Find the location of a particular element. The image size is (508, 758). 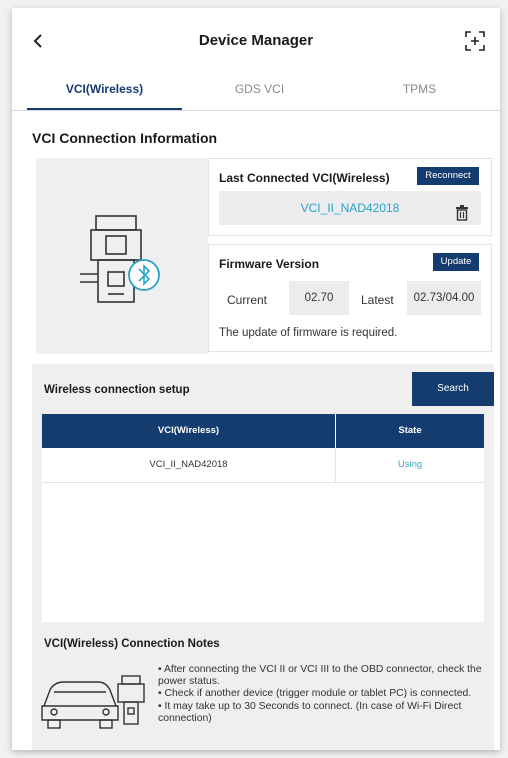

firmware-latest-value: 02.73/04.00 is located at coordinates (444, 298).